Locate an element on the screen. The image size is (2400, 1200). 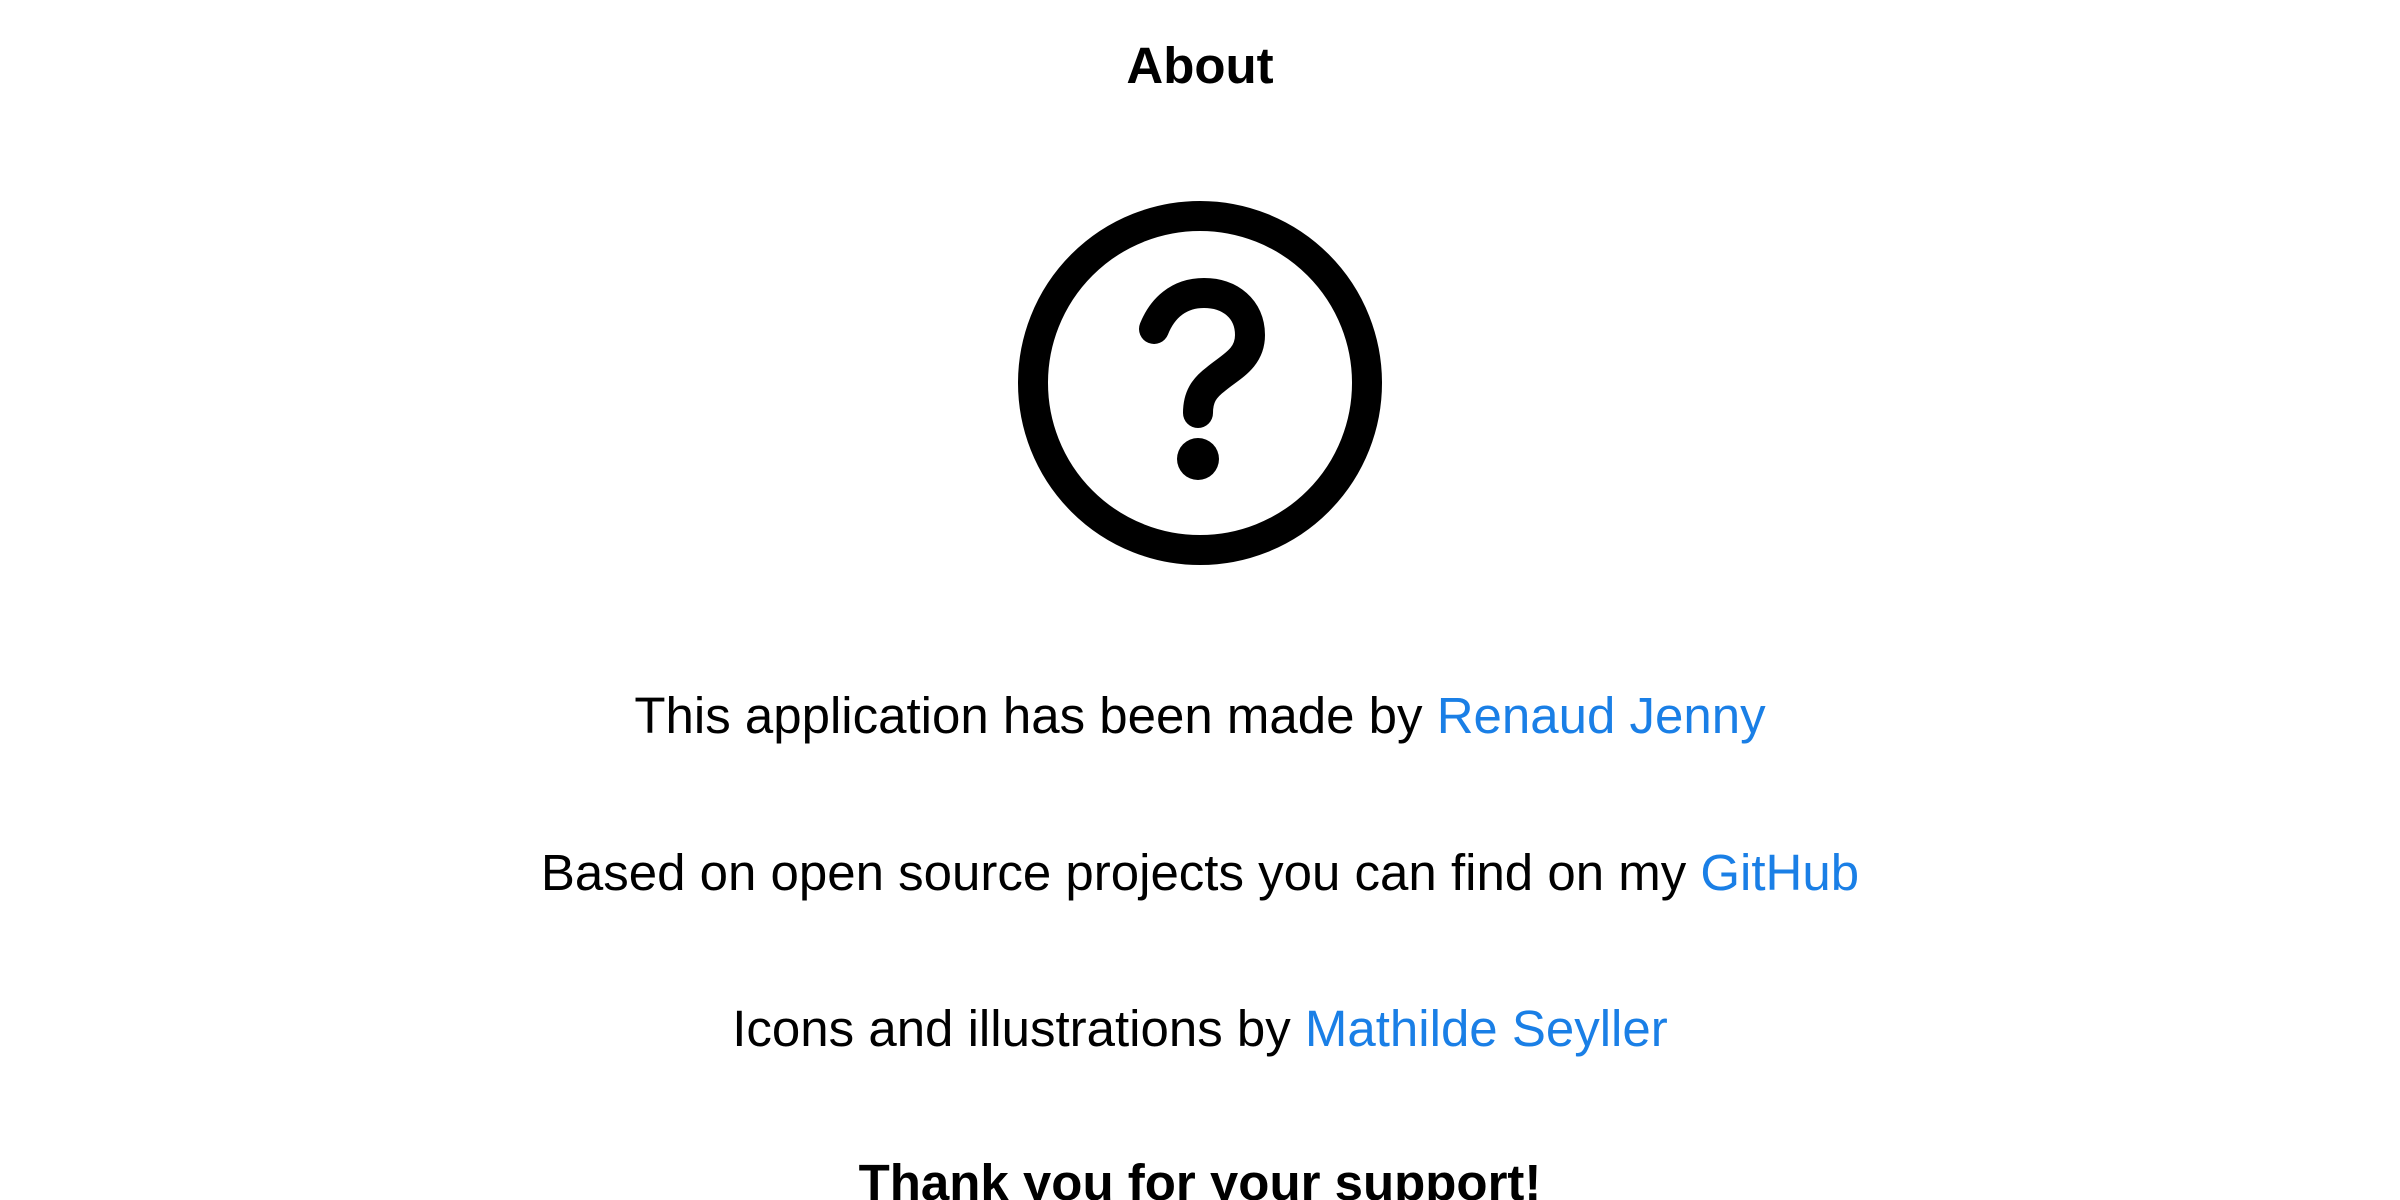
page-title: About is located at coordinates (1200, 65).